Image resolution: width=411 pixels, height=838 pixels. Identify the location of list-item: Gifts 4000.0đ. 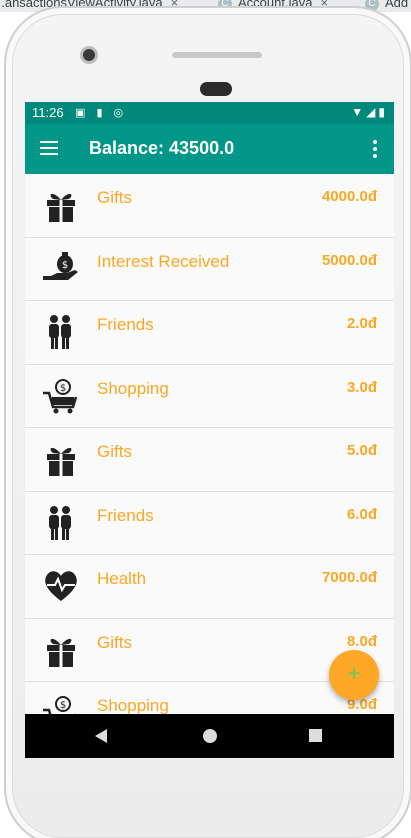
(209, 206).